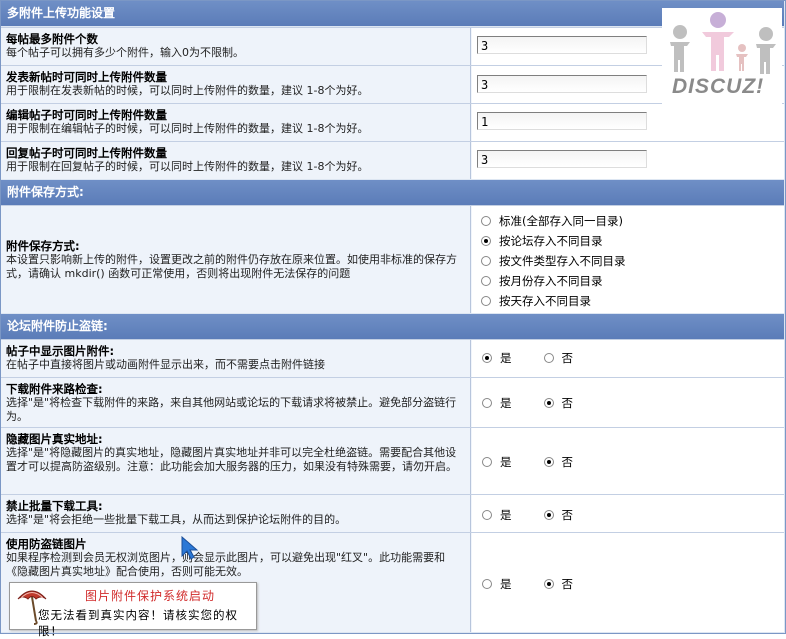 The width and height of the screenshot is (786, 639). What do you see at coordinates (187, 128) in the screenshot?
I see `setting-desc: 用于限制在编辑帖子的时候，可以同时上传附件的数量，建议 1-8个为好。` at bounding box center [187, 128].